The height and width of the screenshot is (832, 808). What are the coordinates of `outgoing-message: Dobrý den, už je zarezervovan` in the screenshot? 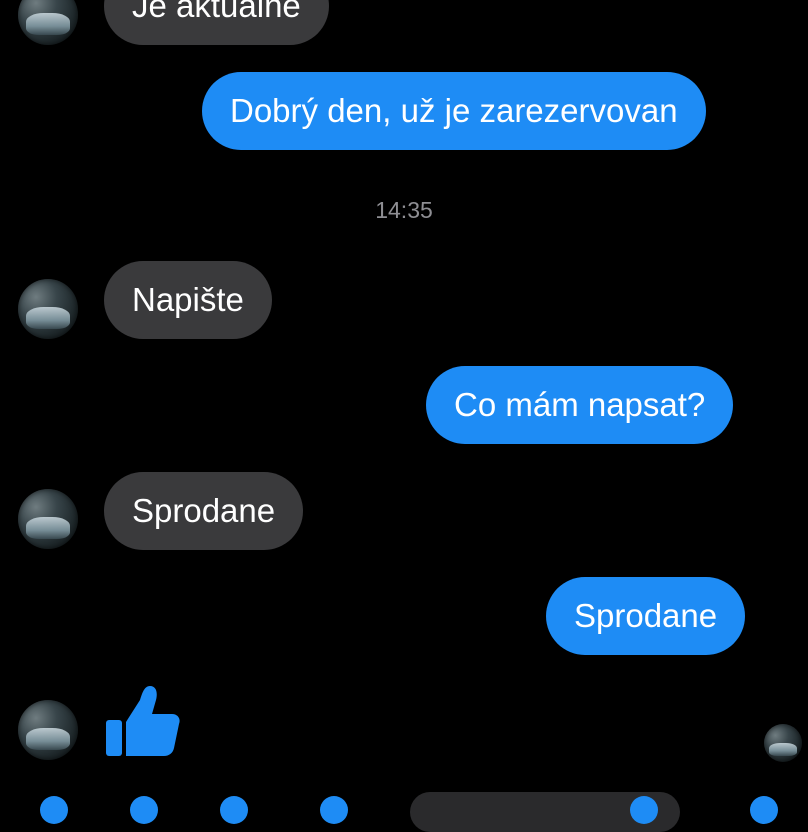 It's located at (454, 111).